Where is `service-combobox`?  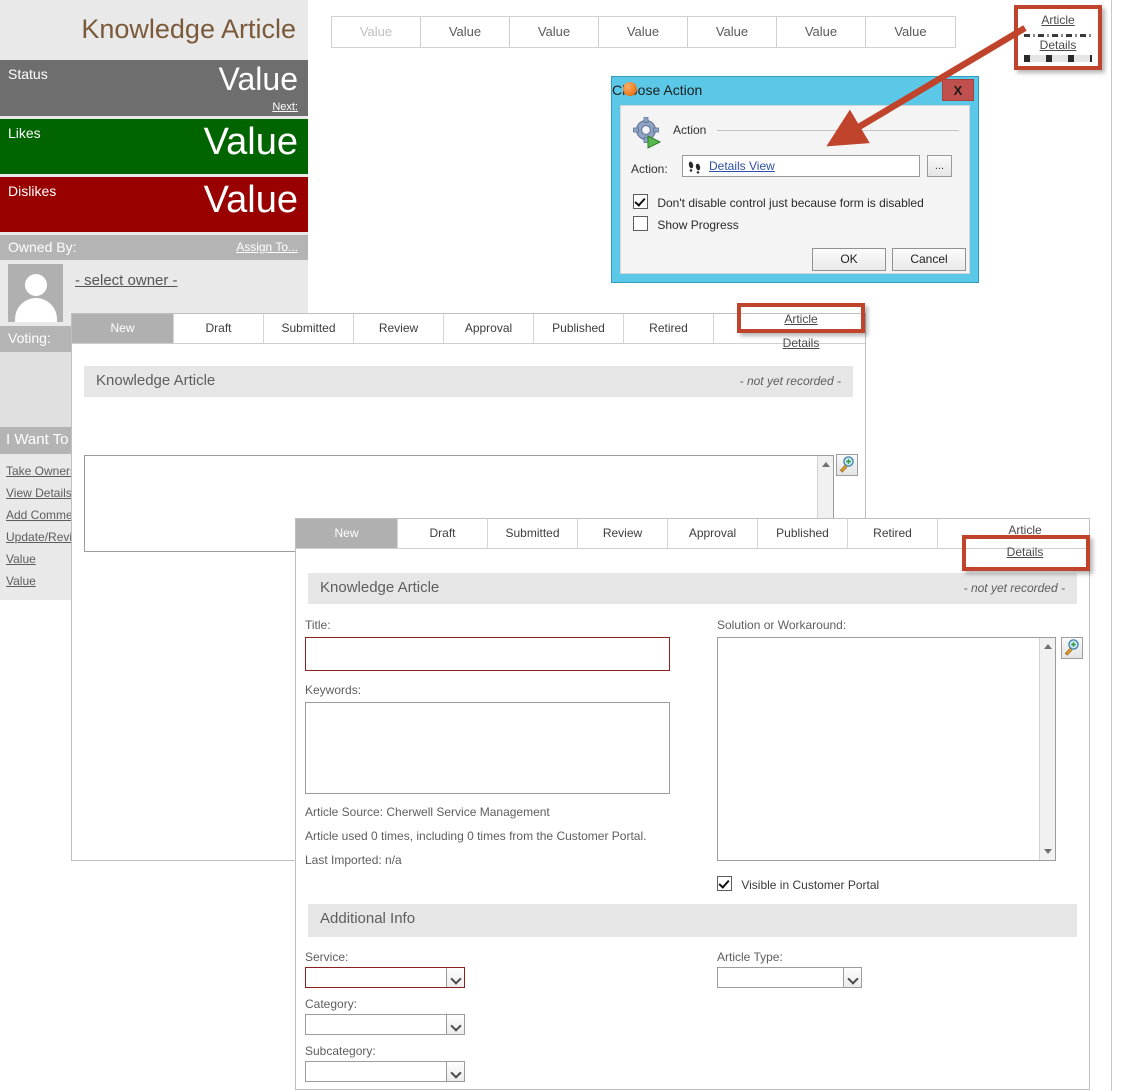 service-combobox is located at coordinates (385, 977).